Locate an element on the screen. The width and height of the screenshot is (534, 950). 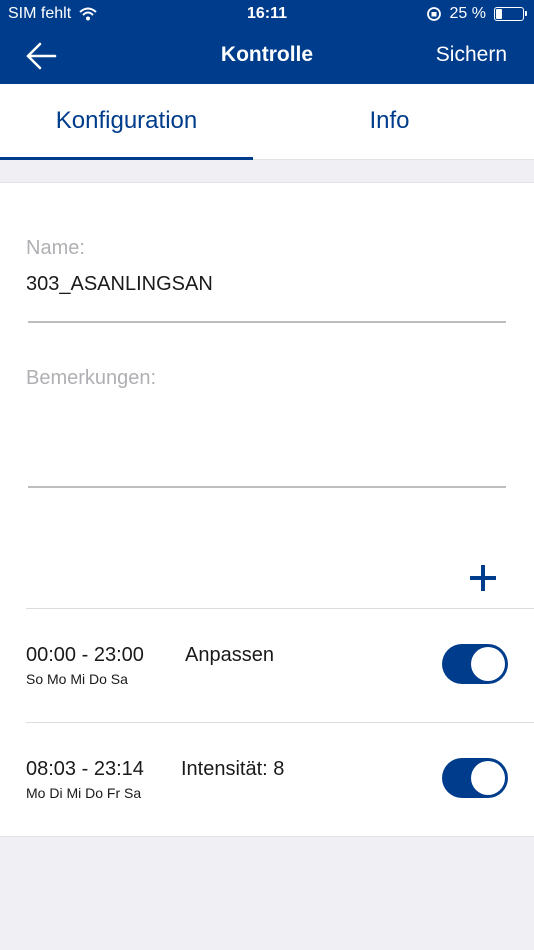
tab-info: Info is located at coordinates (389, 122).